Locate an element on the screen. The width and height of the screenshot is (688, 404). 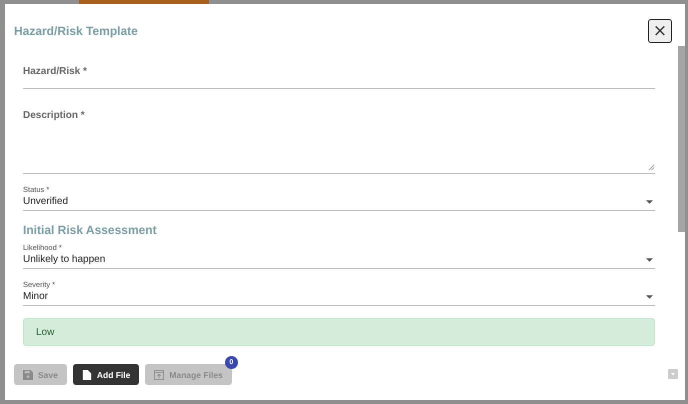
scroll-down-icon is located at coordinates (673, 374).